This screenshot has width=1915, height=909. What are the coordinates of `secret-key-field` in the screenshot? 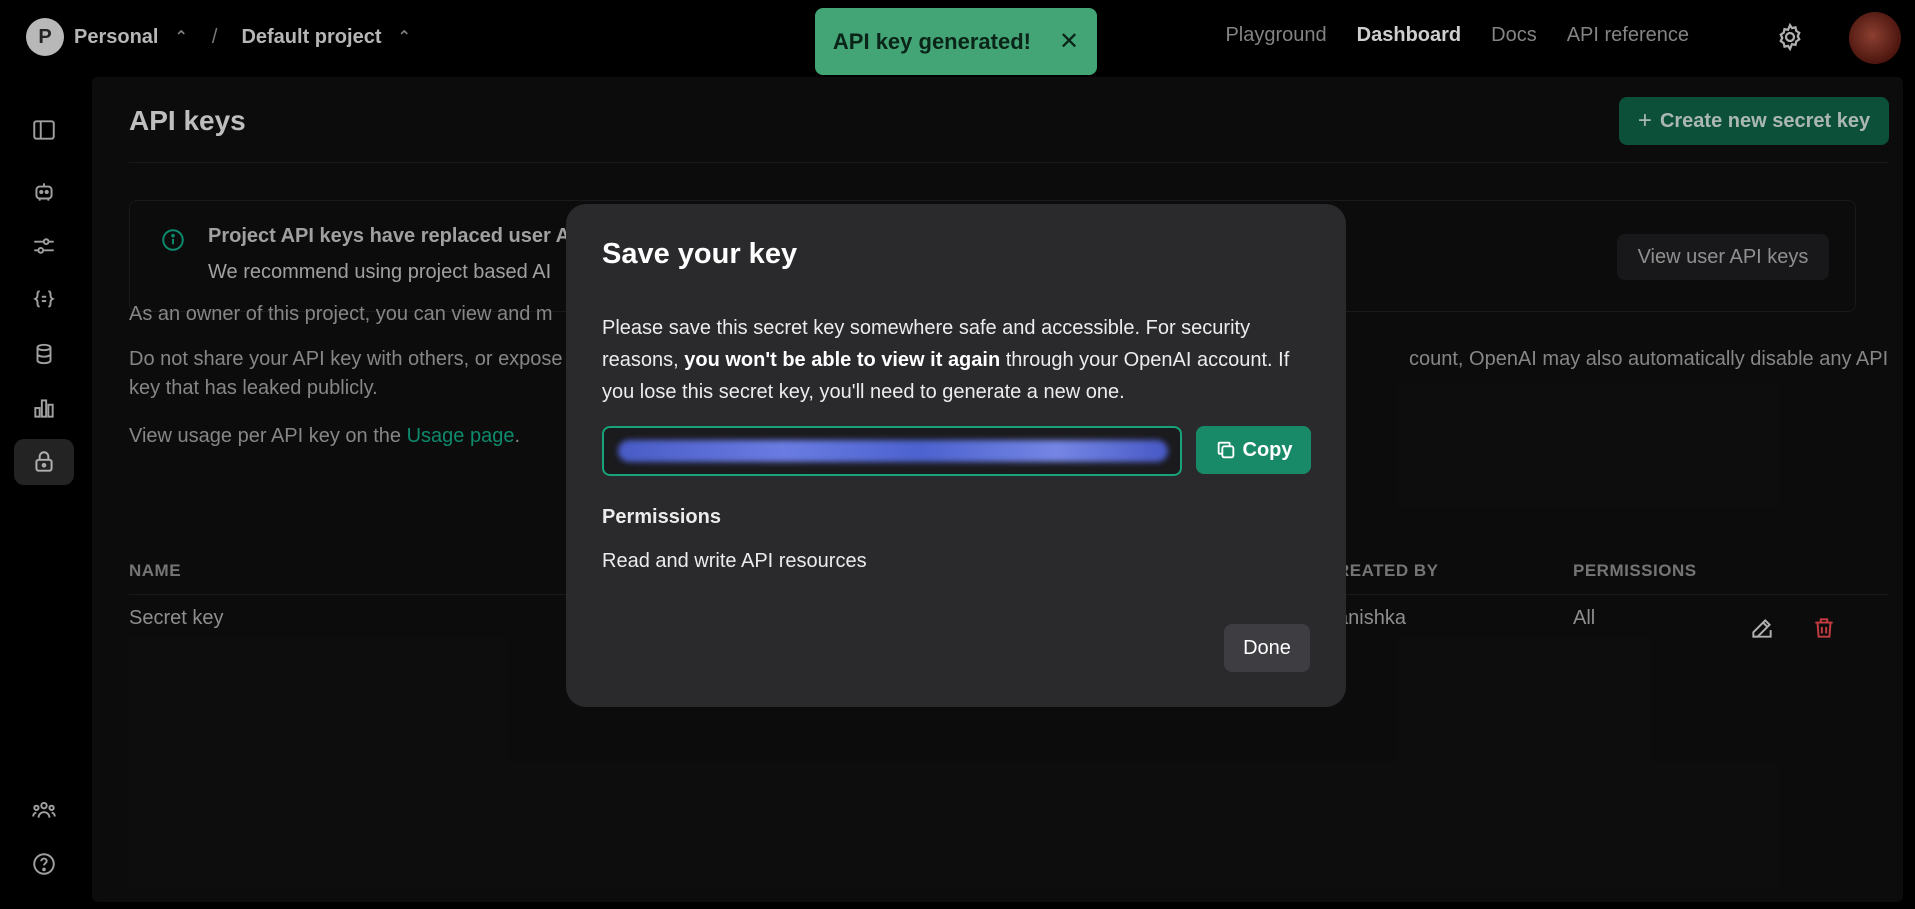 It's located at (892, 451).